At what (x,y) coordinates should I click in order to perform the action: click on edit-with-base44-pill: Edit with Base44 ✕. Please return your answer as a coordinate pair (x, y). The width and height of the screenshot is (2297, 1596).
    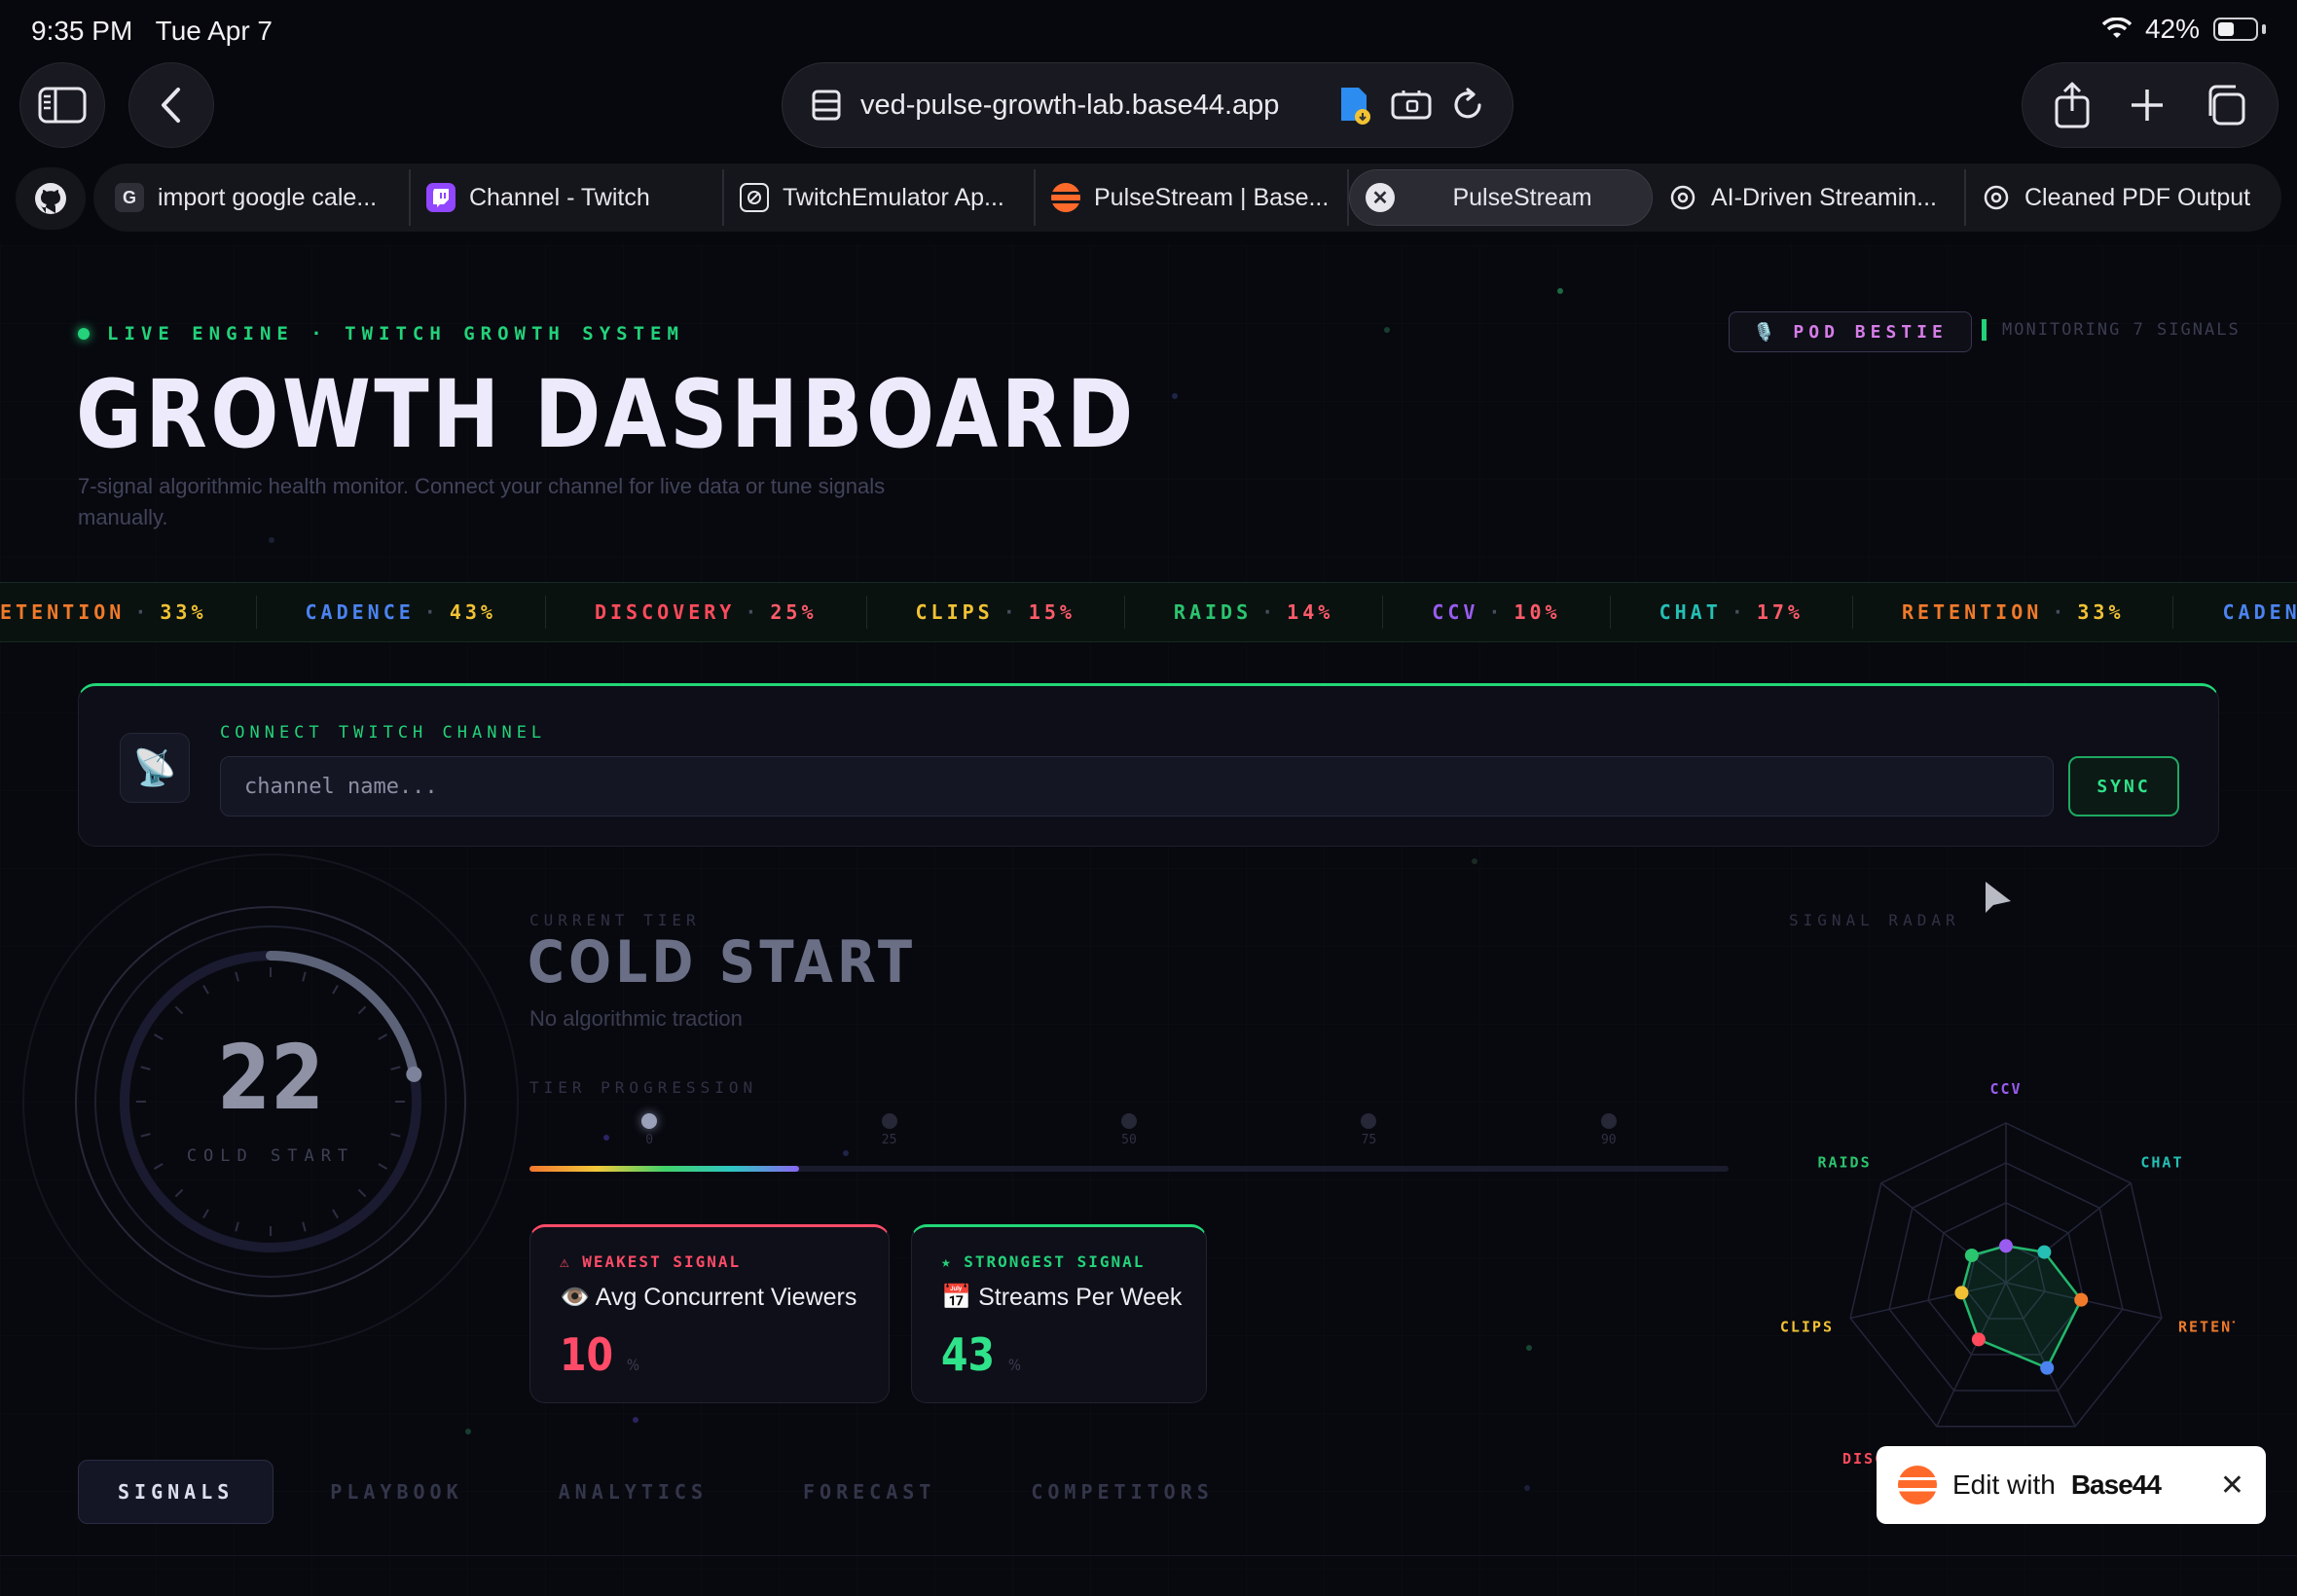
    Looking at the image, I should click on (2071, 1485).